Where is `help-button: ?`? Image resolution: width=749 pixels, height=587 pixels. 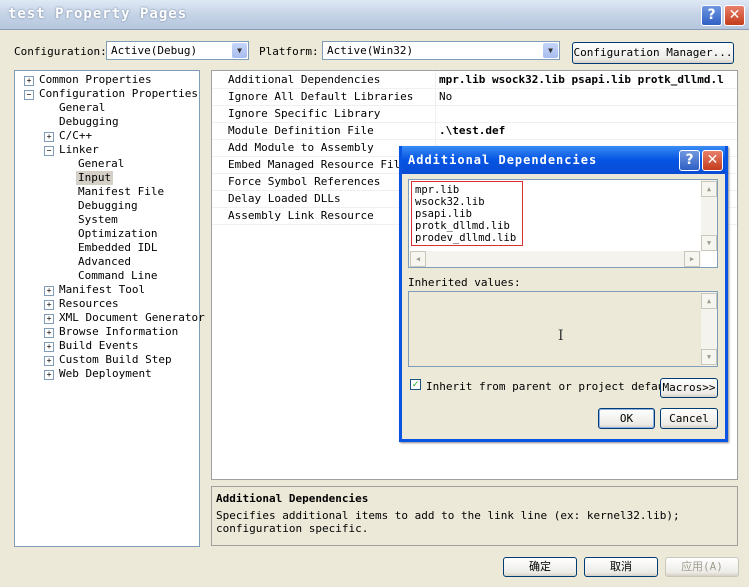 help-button: ? is located at coordinates (711, 15).